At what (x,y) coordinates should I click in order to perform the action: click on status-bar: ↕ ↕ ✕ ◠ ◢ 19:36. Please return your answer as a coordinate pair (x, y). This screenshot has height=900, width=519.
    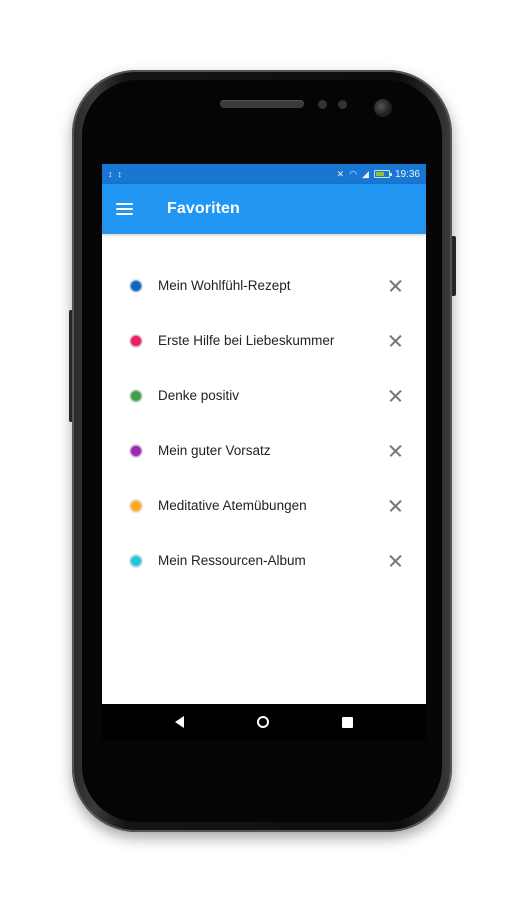
    Looking at the image, I should click on (264, 174).